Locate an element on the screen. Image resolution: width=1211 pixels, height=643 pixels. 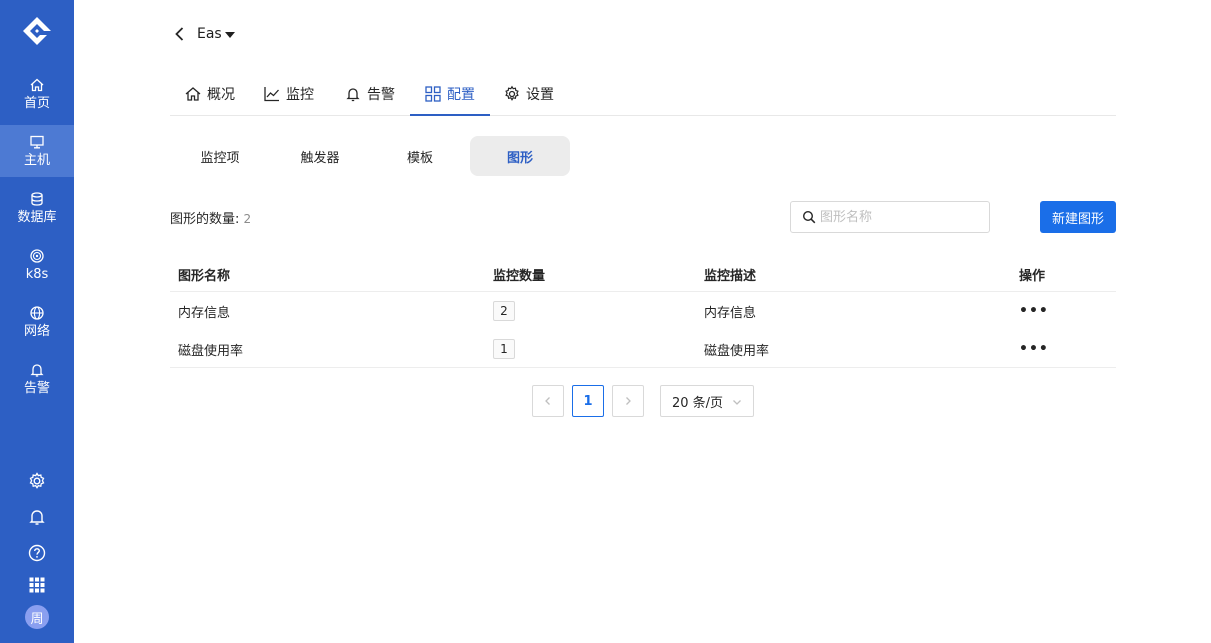
chevron-down-icon is located at coordinates (737, 402).